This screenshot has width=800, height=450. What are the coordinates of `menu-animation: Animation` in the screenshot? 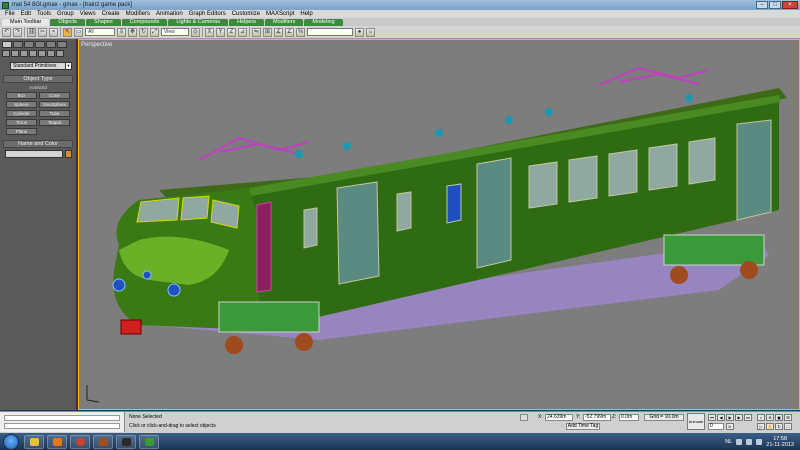 It's located at (169, 14).